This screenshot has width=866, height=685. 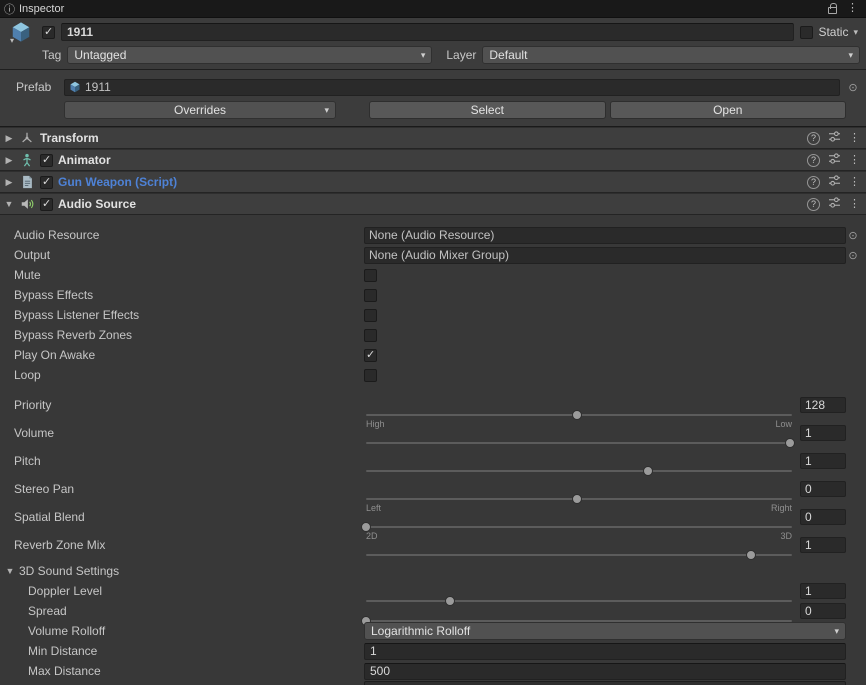 I want to click on component-title: Gun Weapon (Script), so click(x=118, y=182).